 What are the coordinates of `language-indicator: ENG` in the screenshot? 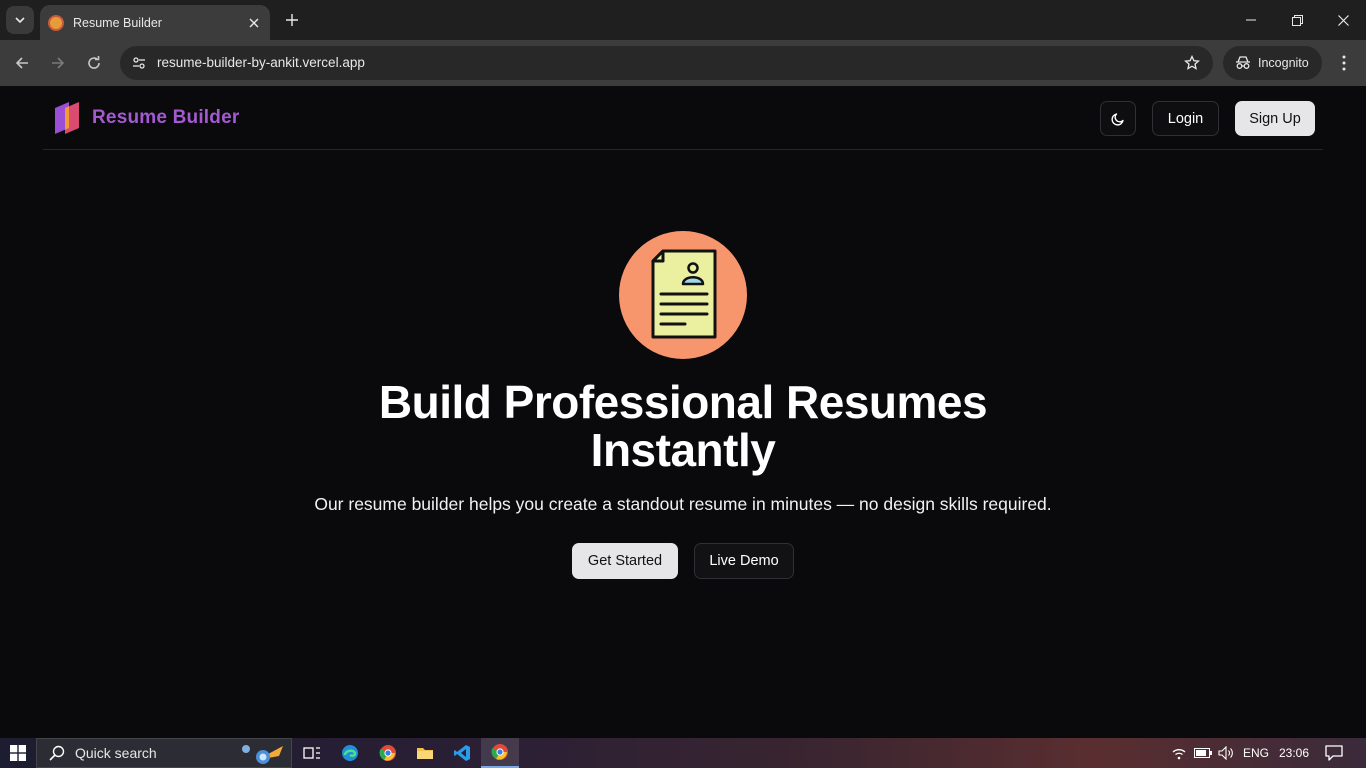 It's located at (1256, 753).